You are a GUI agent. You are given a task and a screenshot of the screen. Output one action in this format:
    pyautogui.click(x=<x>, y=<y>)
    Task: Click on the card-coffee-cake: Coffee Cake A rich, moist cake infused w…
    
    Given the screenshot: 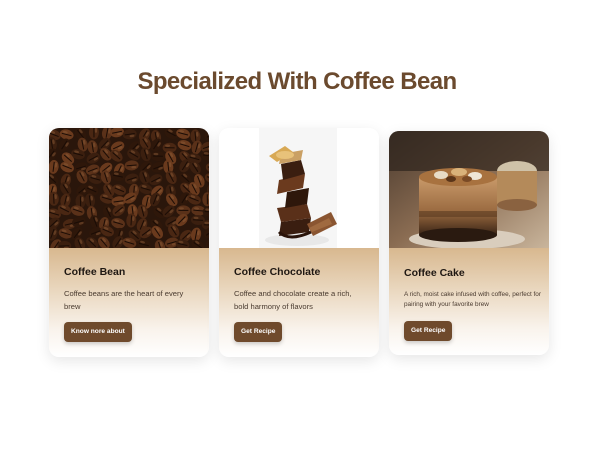 What is the action you would take?
    pyautogui.click(x=469, y=243)
    